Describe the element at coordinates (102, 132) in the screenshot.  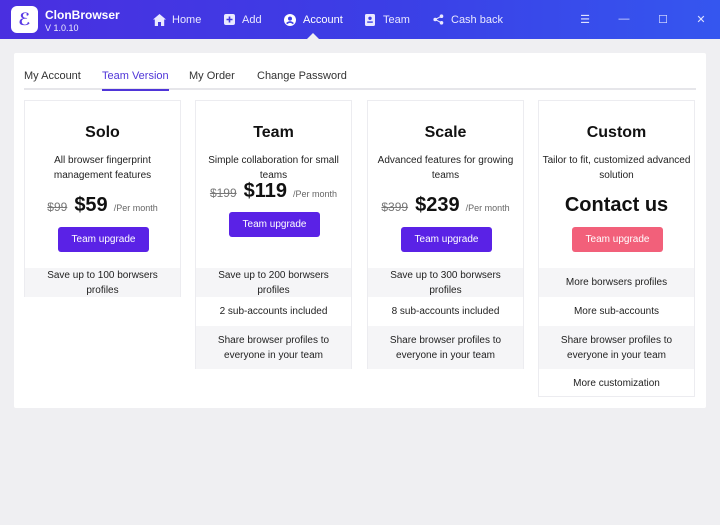
I see `plan-title: Solo` at that location.